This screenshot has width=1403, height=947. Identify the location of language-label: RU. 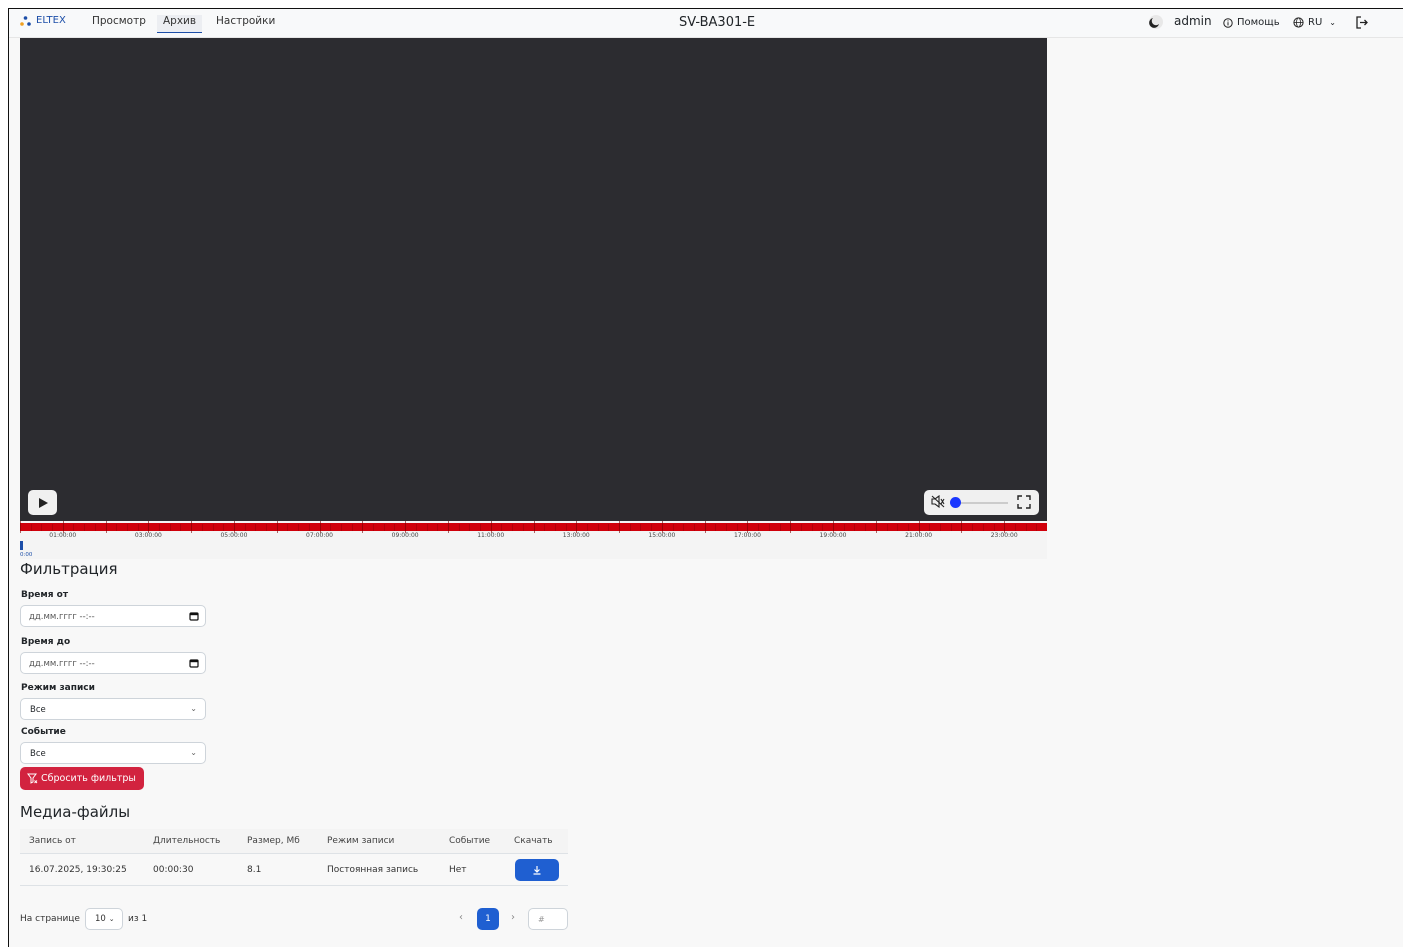
(1315, 22).